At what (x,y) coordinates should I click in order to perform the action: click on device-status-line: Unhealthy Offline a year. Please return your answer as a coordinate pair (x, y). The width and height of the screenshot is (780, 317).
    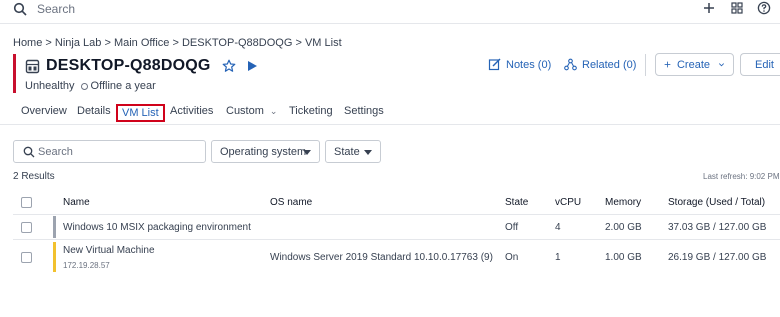
    Looking at the image, I should click on (90, 86).